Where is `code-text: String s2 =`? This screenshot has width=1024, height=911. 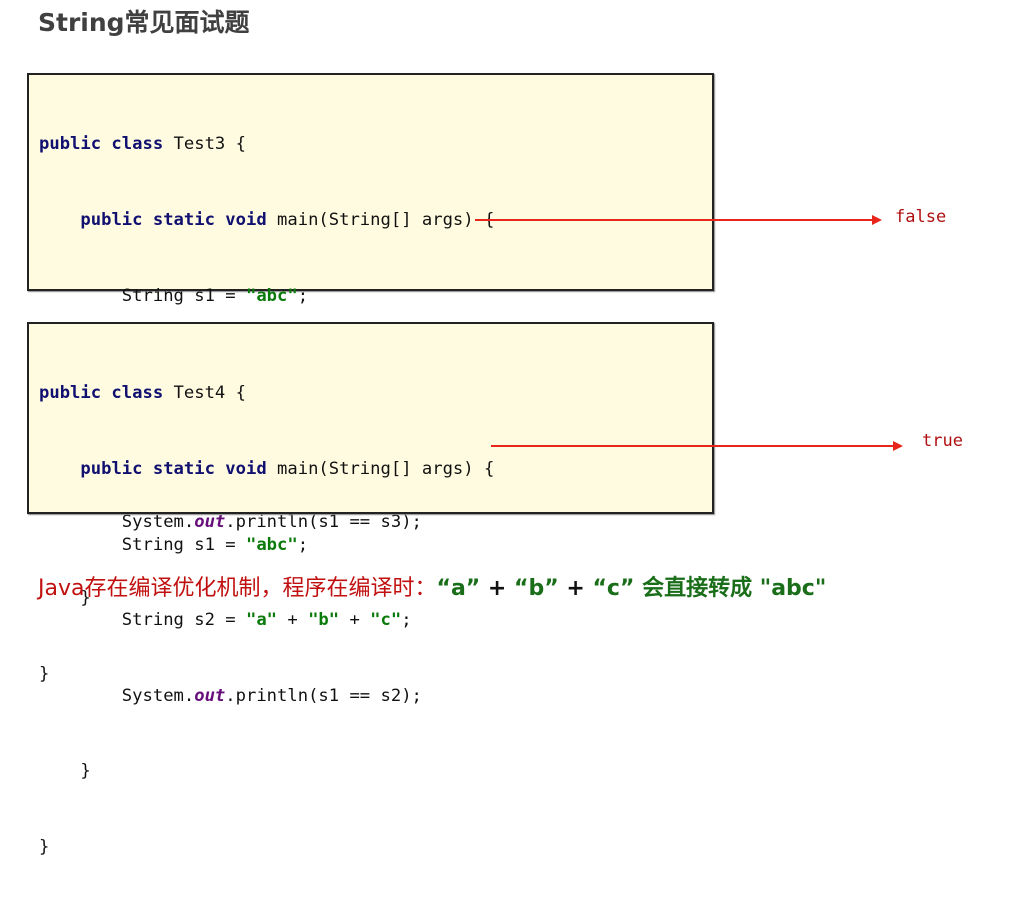
code-text: String s2 = is located at coordinates (183, 620).